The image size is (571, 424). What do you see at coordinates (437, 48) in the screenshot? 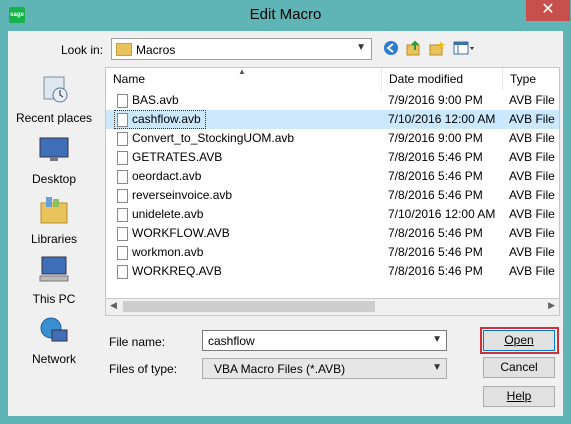
I see `new-folder-icon` at bounding box center [437, 48].